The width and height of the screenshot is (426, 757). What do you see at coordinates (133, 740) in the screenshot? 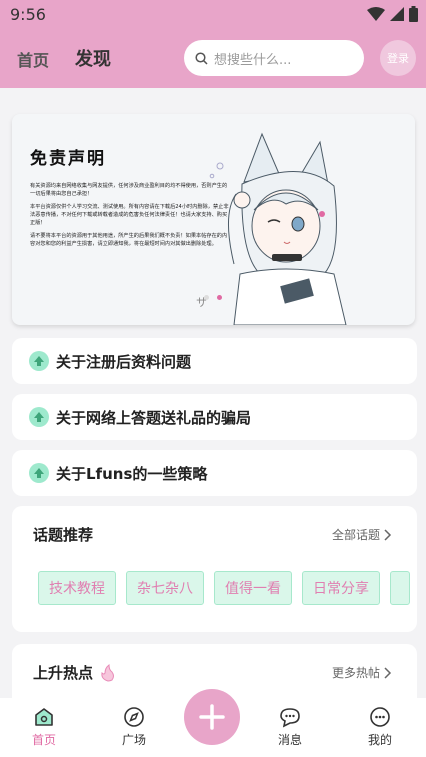
I see `tab-label: 广场` at bounding box center [133, 740].